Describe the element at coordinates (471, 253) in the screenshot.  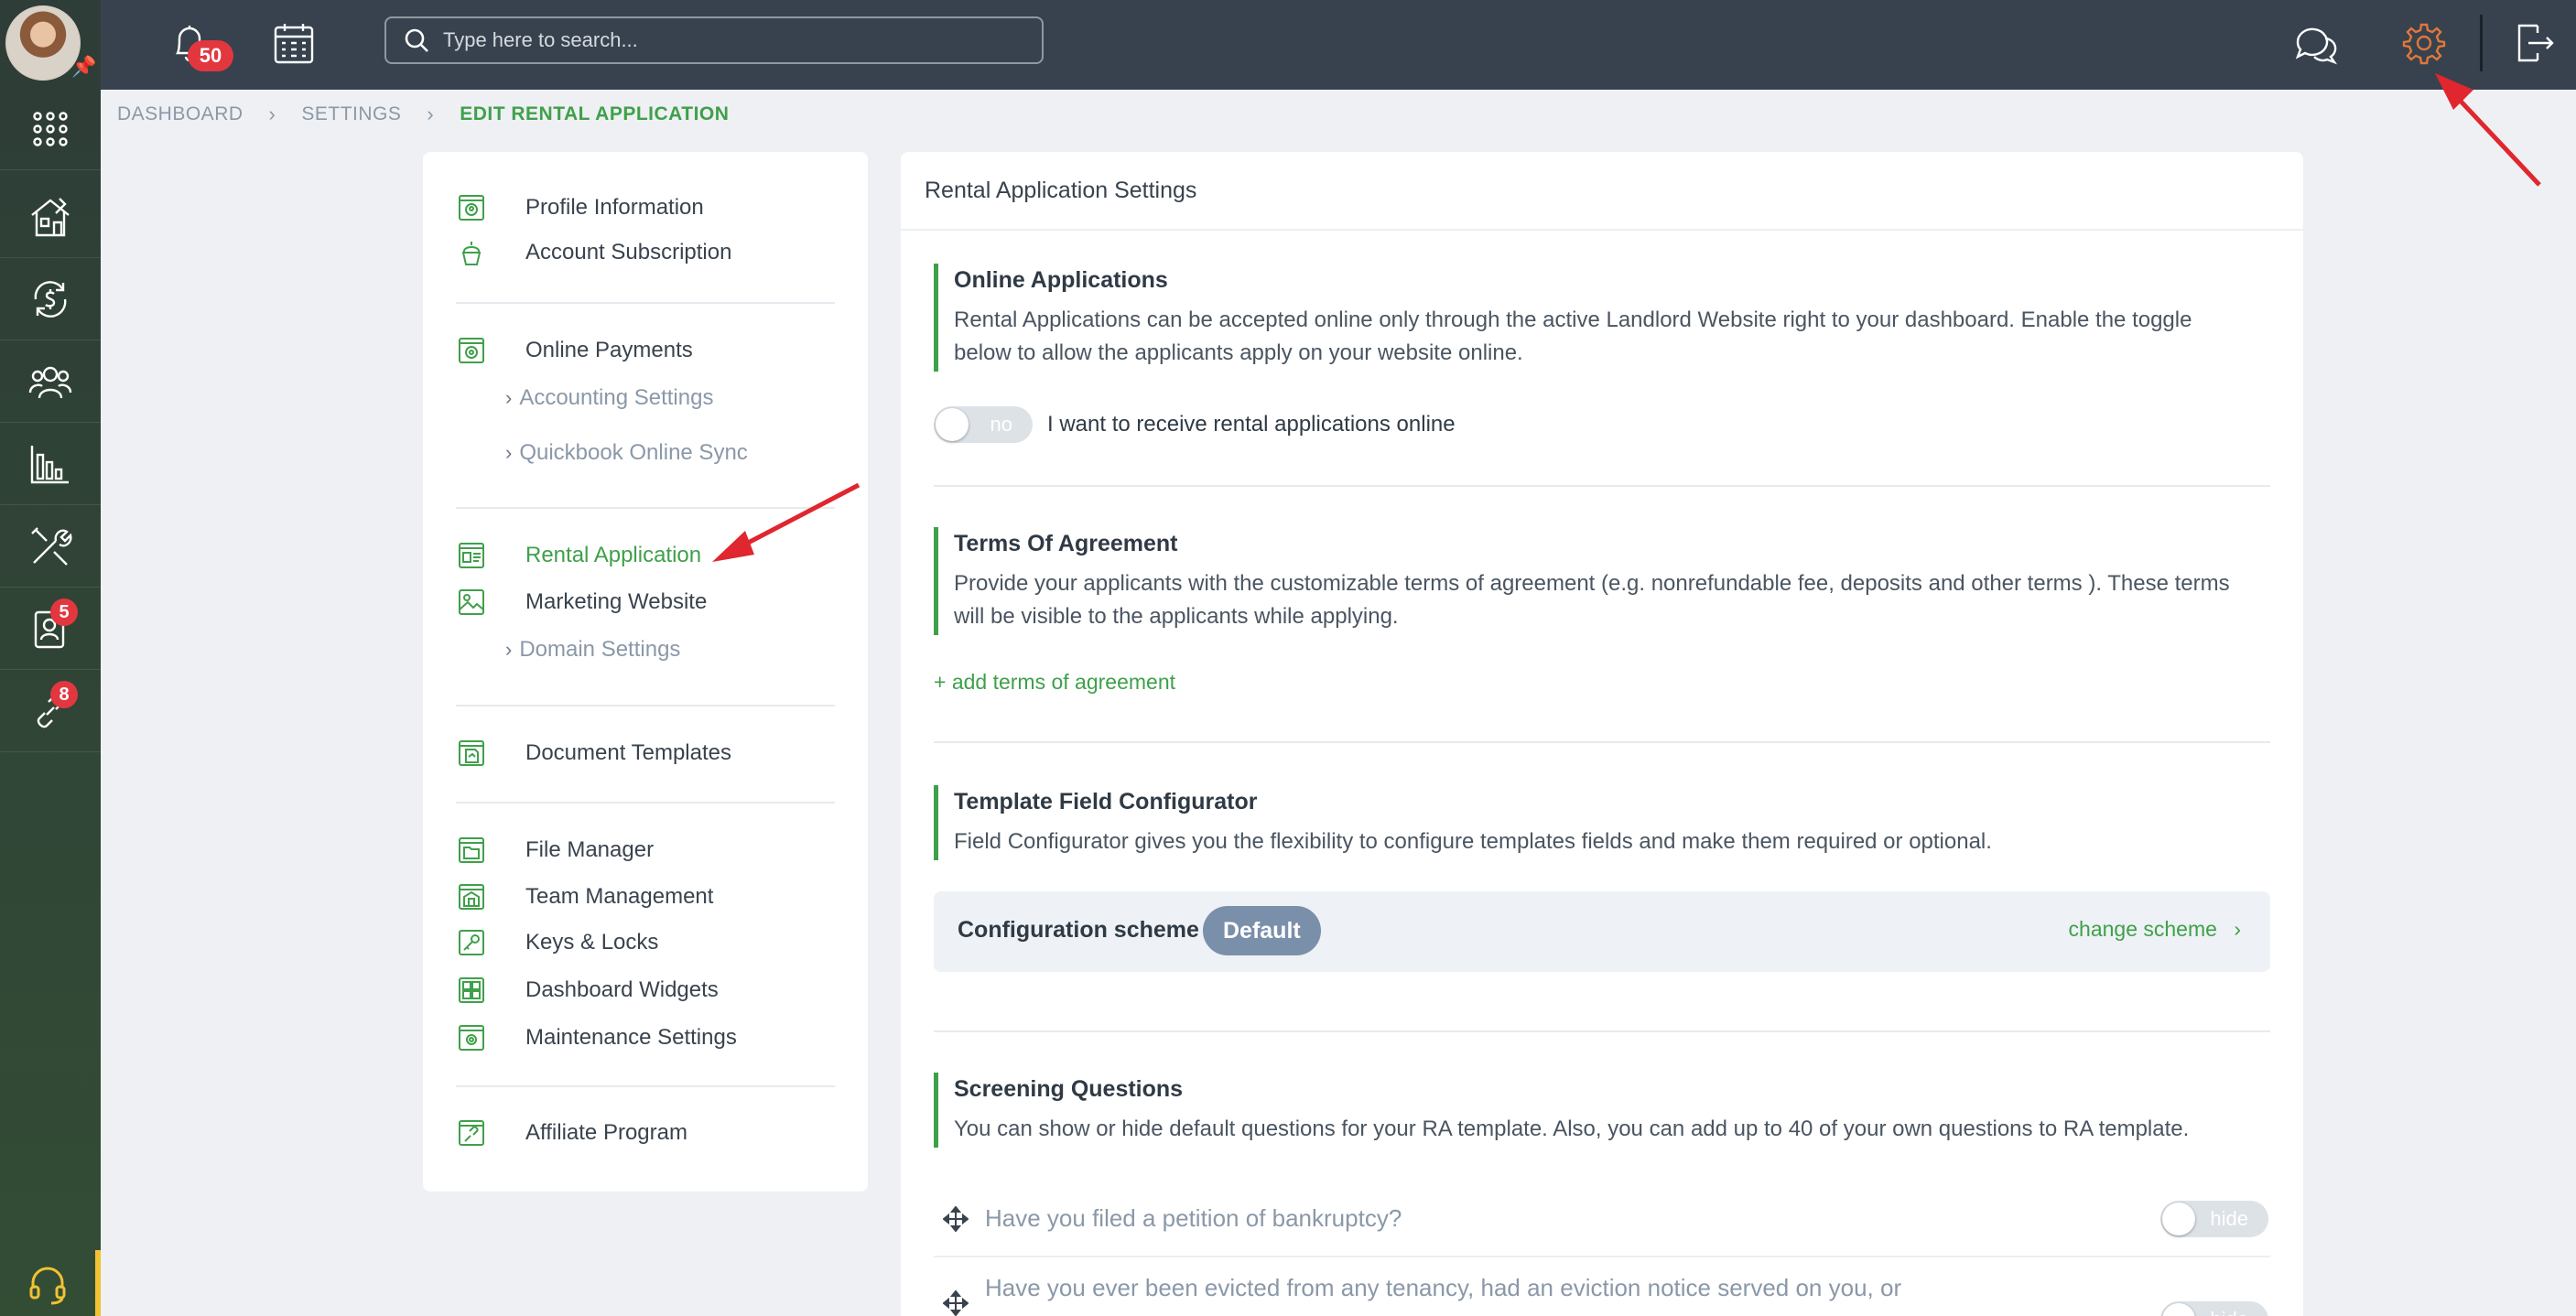
I see `cupcake-icon` at that location.